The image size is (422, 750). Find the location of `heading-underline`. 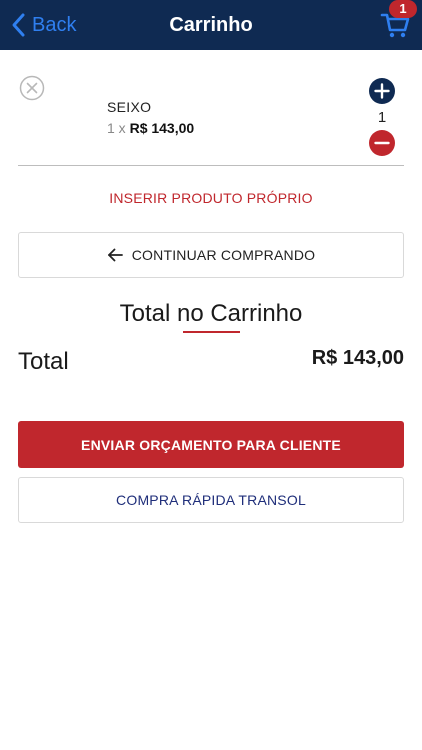

heading-underline is located at coordinates (211, 332).